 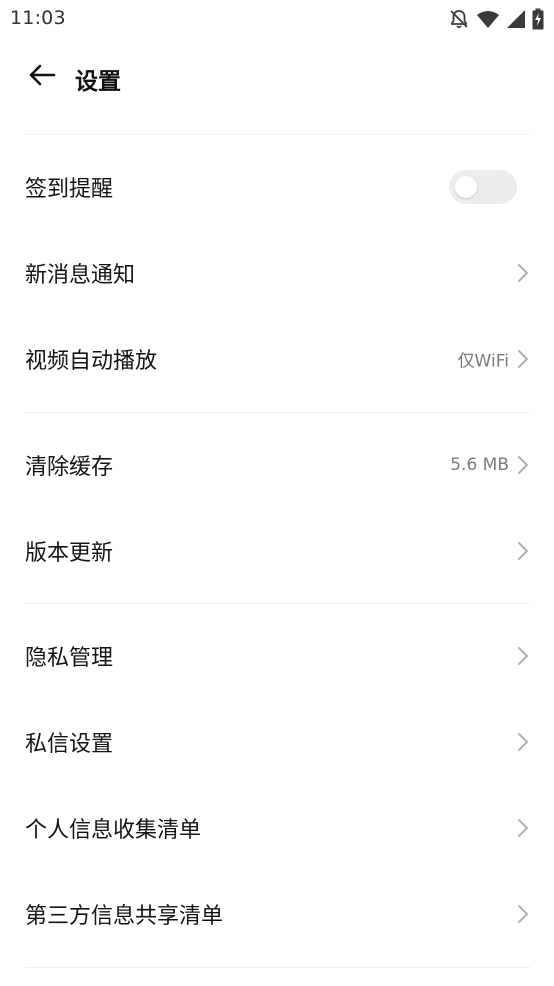 What do you see at coordinates (69, 467) in the screenshot?
I see `setting-label: 清除缓存` at bounding box center [69, 467].